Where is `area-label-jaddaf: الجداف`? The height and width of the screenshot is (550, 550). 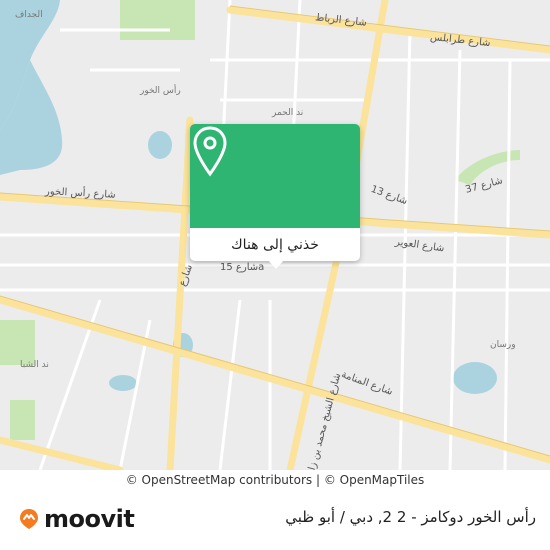 area-label-jaddaf: الجداف is located at coordinates (29, 15).